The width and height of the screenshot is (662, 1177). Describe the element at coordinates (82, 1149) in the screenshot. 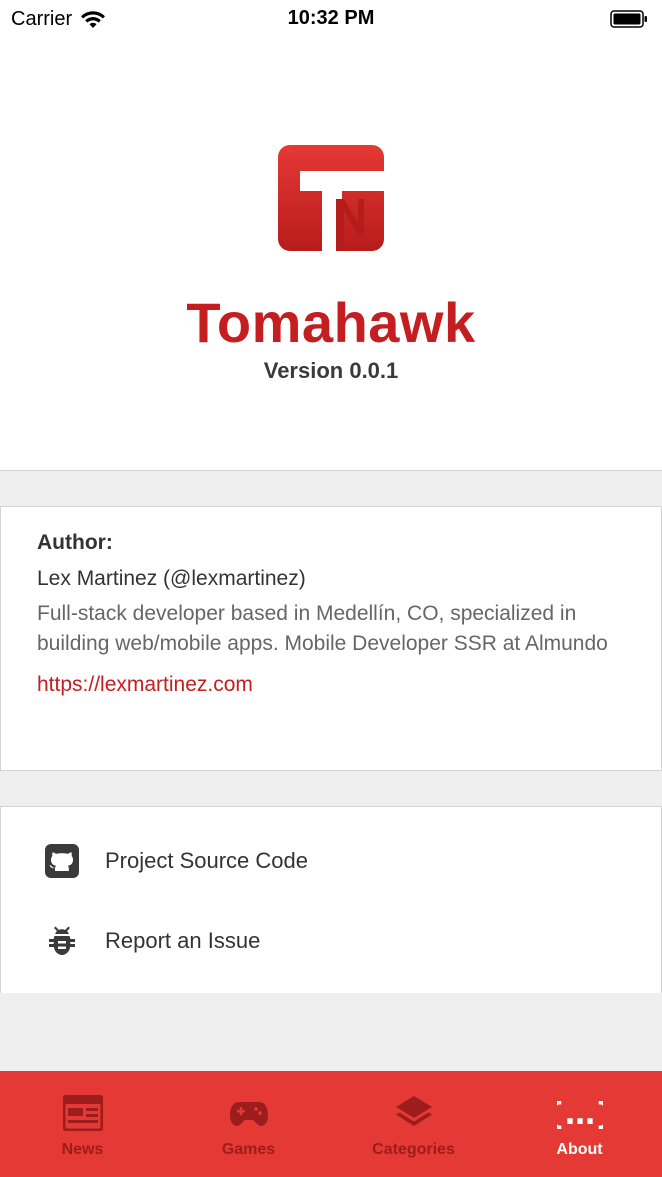

I see `tab-news-label: News` at that location.